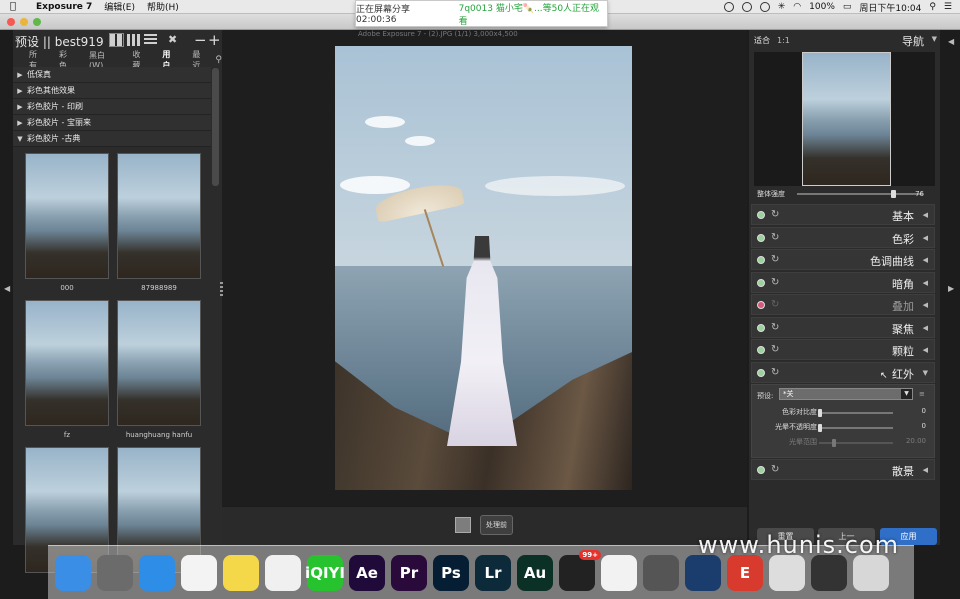 Image resolution: width=960 pixels, height=599 pixels. I want to click on grid-small-view-icon, so click(133, 40).